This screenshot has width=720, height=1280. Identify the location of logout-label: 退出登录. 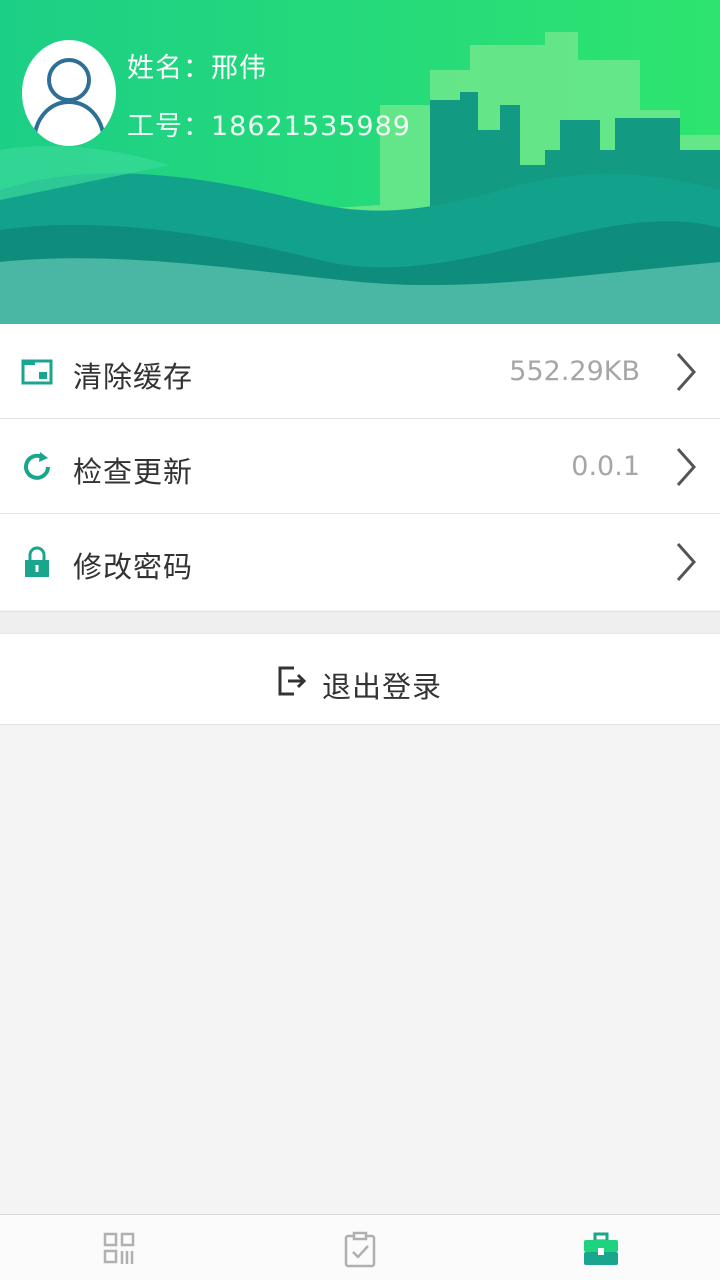
(382, 687).